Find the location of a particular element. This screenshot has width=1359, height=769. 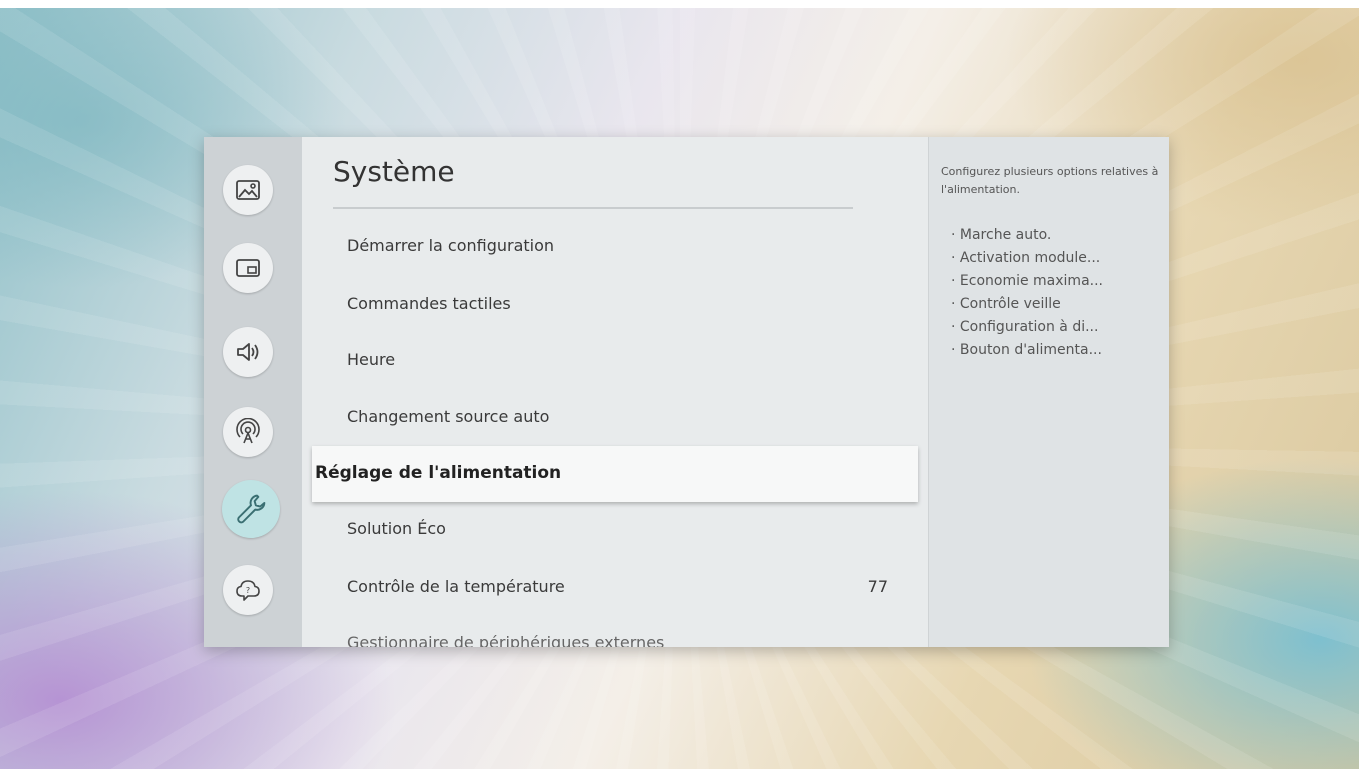

rail-item-support: ? is located at coordinates (248, 590).